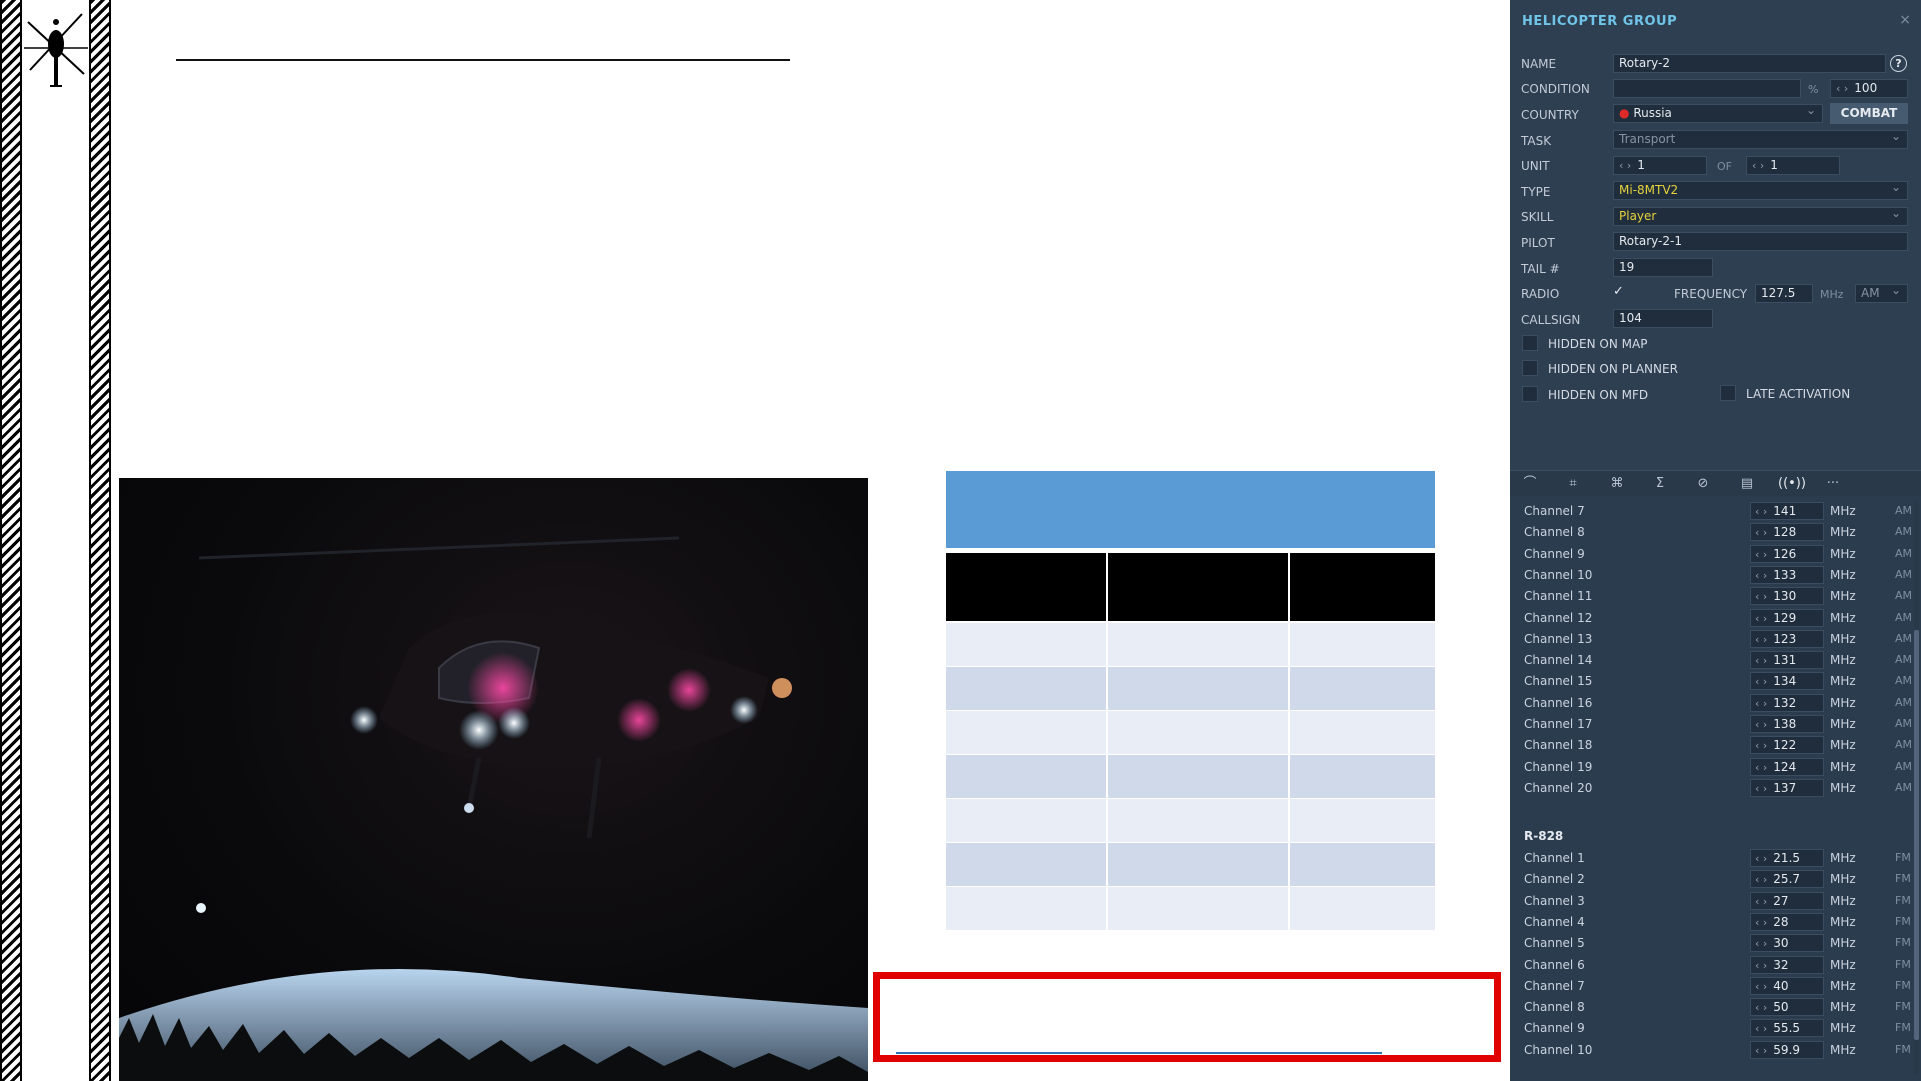  Describe the element at coordinates (1712, 1028) in the screenshot. I see `channel-row: Channel 9 ‹ › 55.5 MHz FM` at that location.